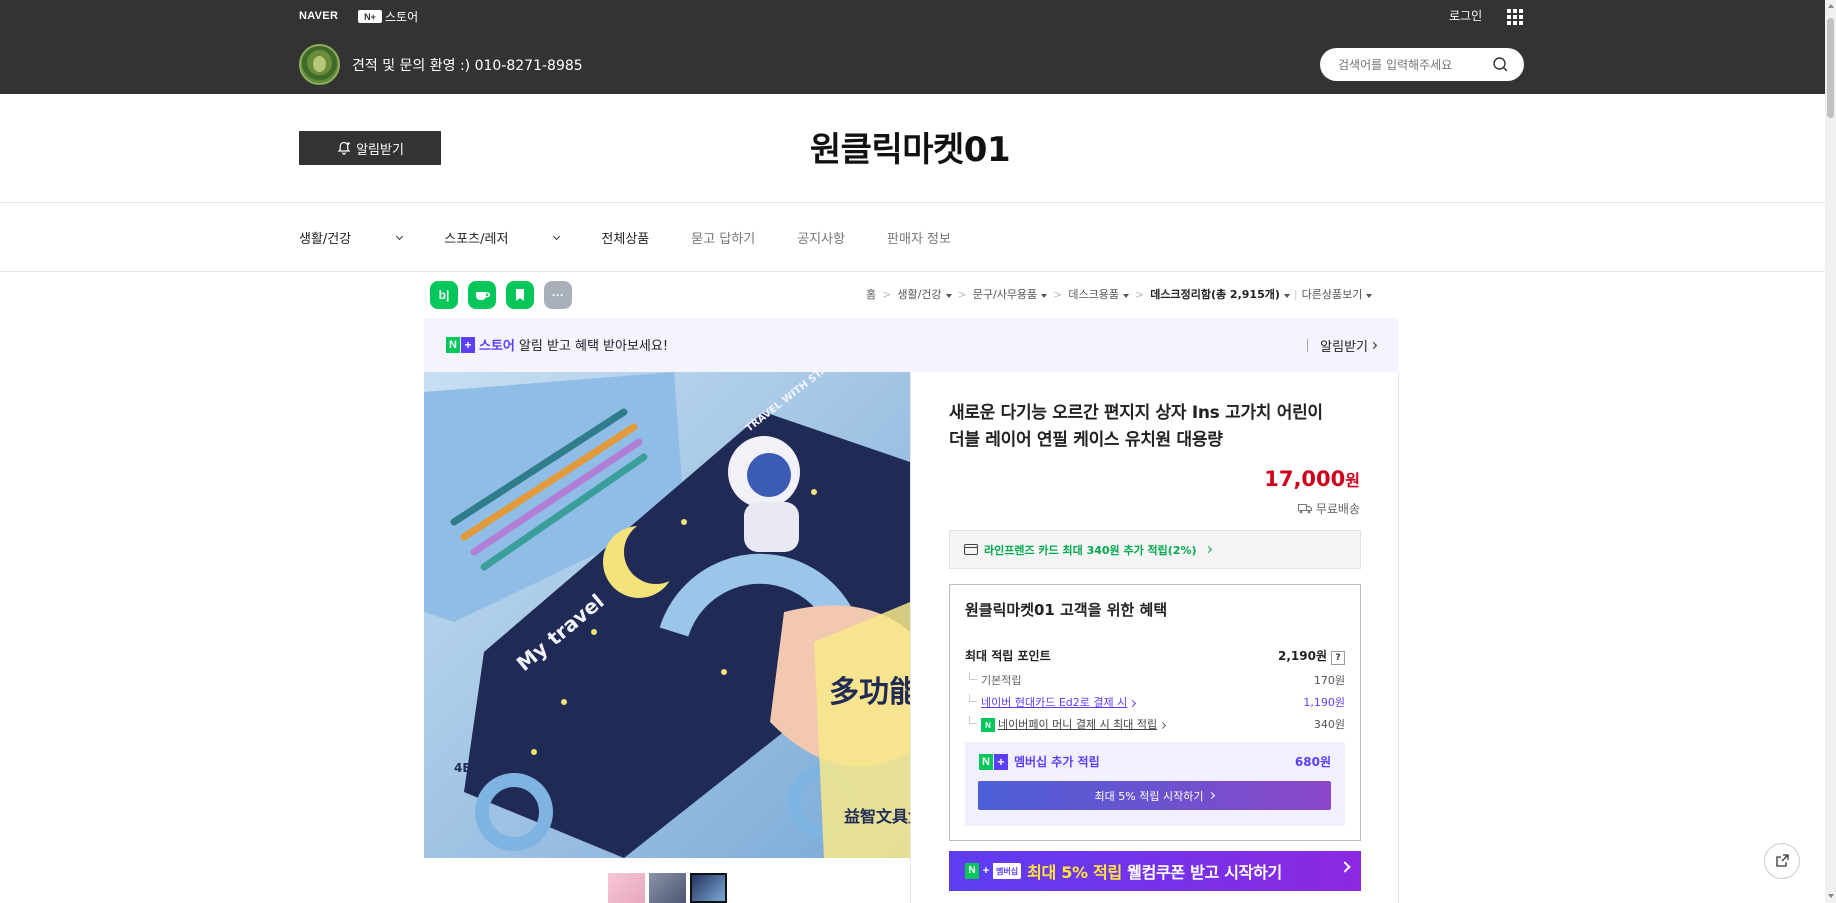  I want to click on naver-plus-store-label: 스토어, so click(402, 17).